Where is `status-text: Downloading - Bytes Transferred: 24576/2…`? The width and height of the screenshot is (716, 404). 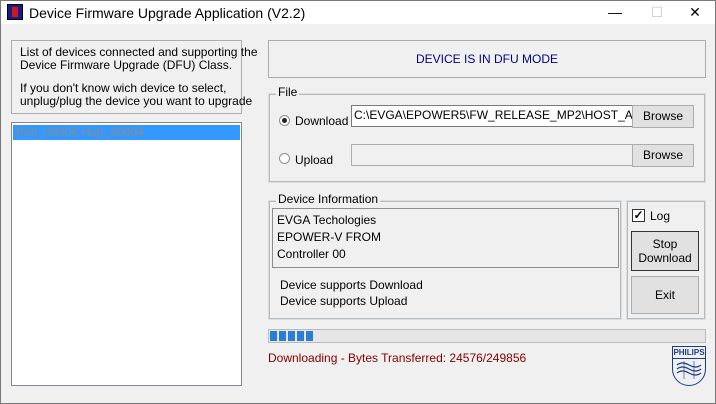 status-text: Downloading - Bytes Transferred: 24576/2… is located at coordinates (397, 358).